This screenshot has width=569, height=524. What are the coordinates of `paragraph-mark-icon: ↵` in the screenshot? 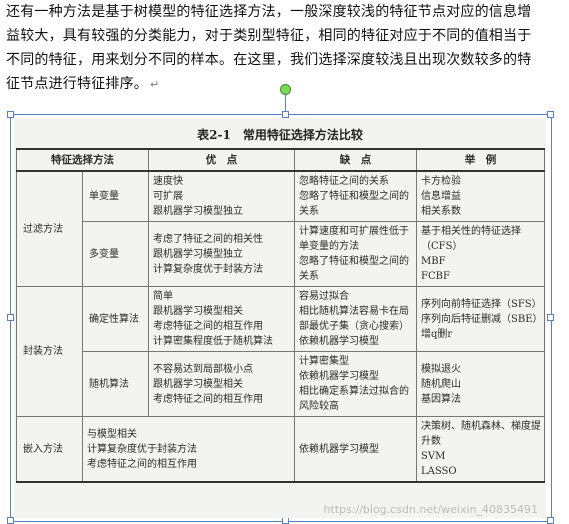 It's located at (155, 84).